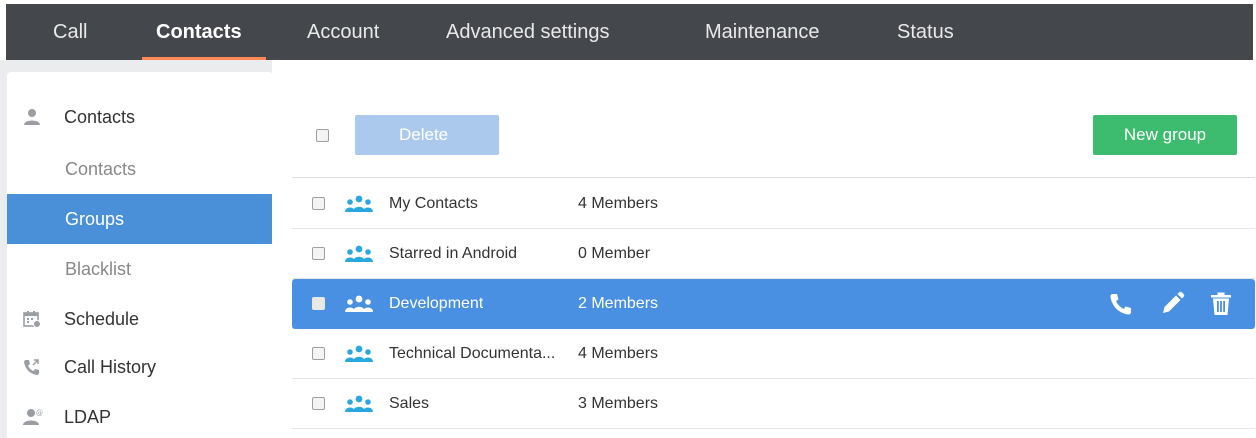 The width and height of the screenshot is (1256, 438). I want to click on sidebar-item-label: Blacklist, so click(98, 269).